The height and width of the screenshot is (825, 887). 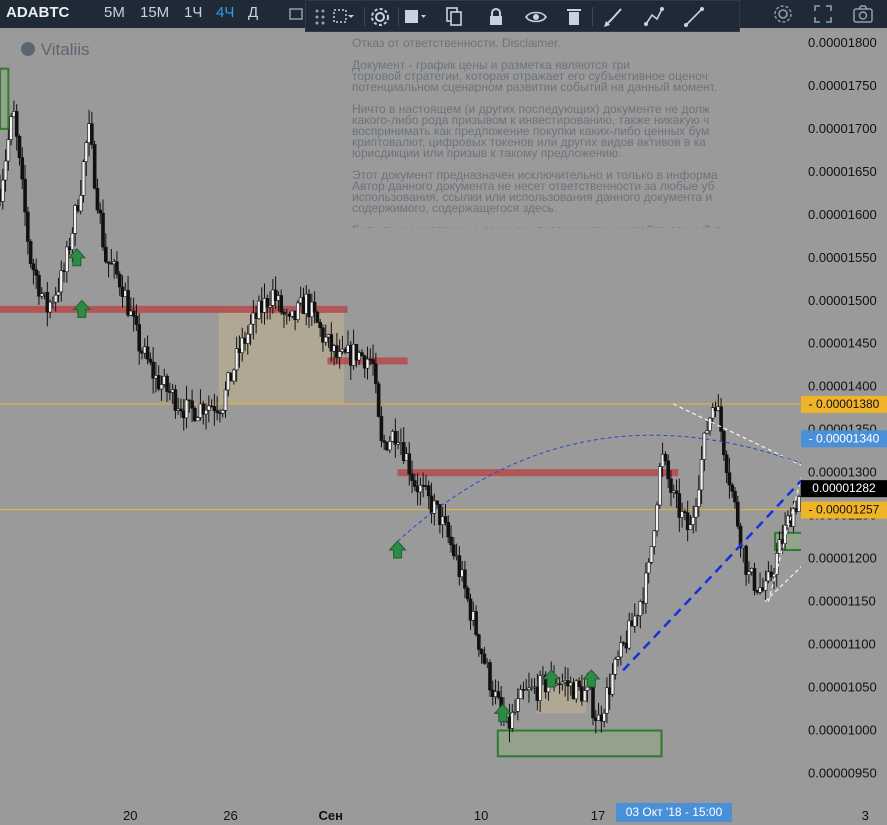 What do you see at coordinates (842, 601) in the screenshot?
I see `y-tick-label: 0.00001150` at bounding box center [842, 601].